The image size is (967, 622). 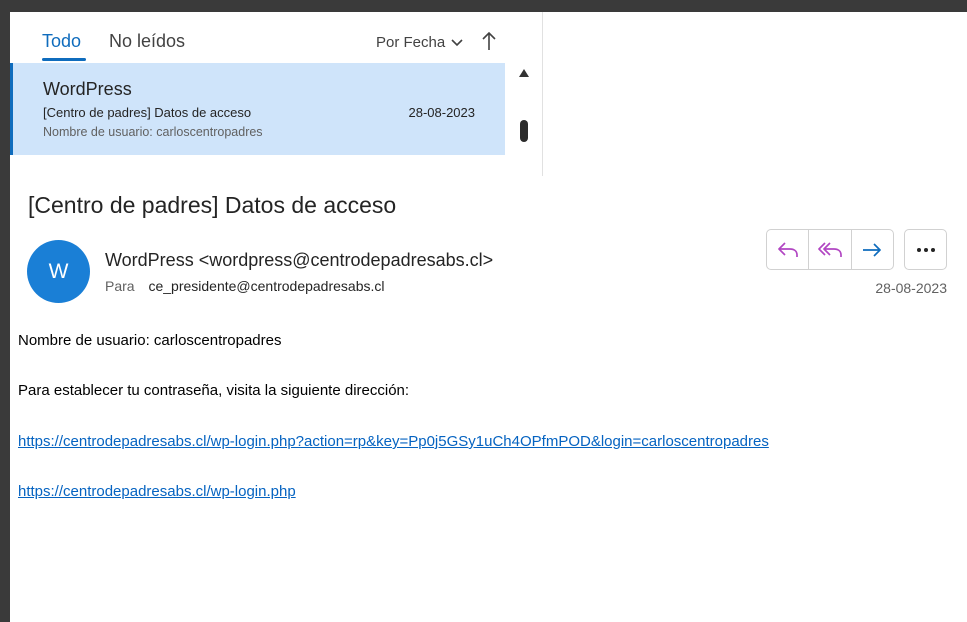 What do you see at coordinates (266, 286) in the screenshot?
I see `recipient-address: ce_presidente@centrodepadresabs.cl` at bounding box center [266, 286].